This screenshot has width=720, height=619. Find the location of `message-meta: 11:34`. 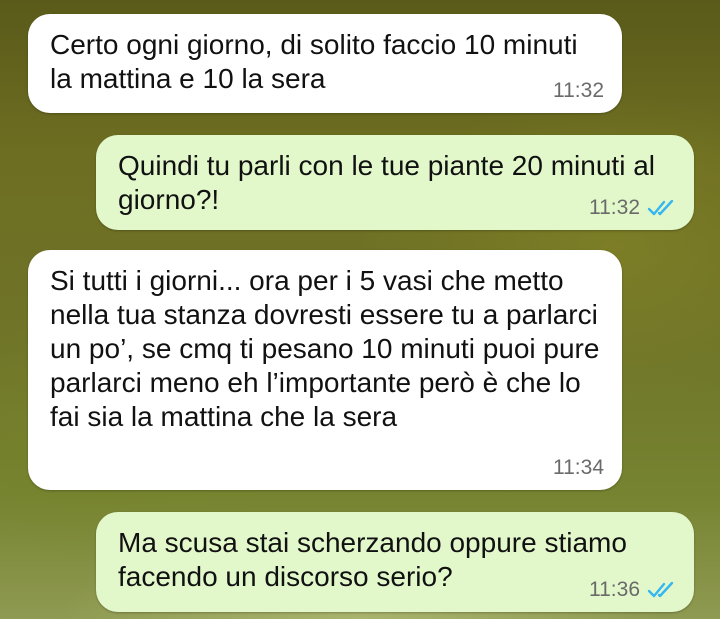

message-meta: 11:34 is located at coordinates (578, 468).